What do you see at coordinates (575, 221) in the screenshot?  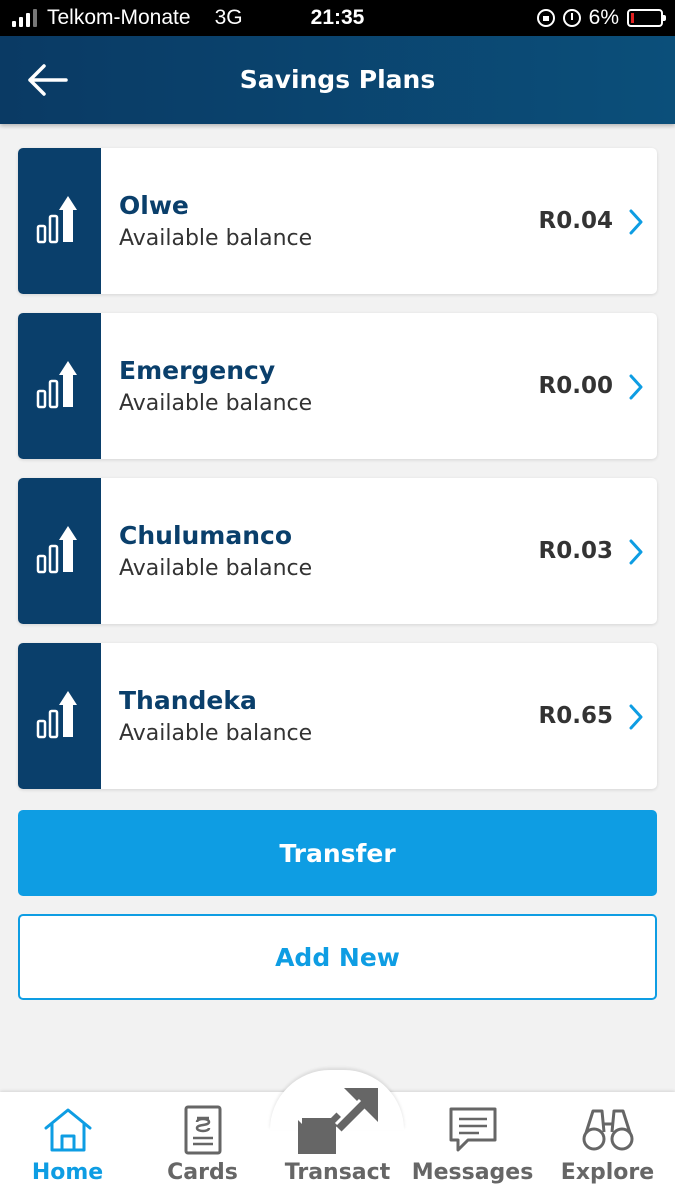 I see `plan-balance: R0.04` at bounding box center [575, 221].